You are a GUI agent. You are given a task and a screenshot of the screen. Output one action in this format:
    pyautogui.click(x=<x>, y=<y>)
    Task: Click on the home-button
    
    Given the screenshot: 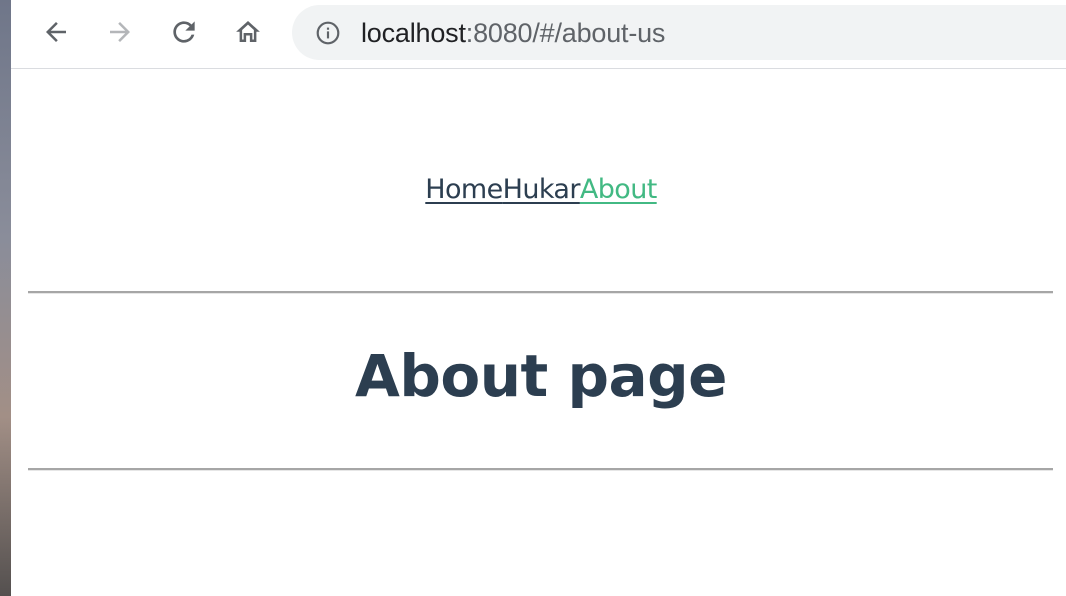 What is the action you would take?
    pyautogui.click(x=248, y=32)
    